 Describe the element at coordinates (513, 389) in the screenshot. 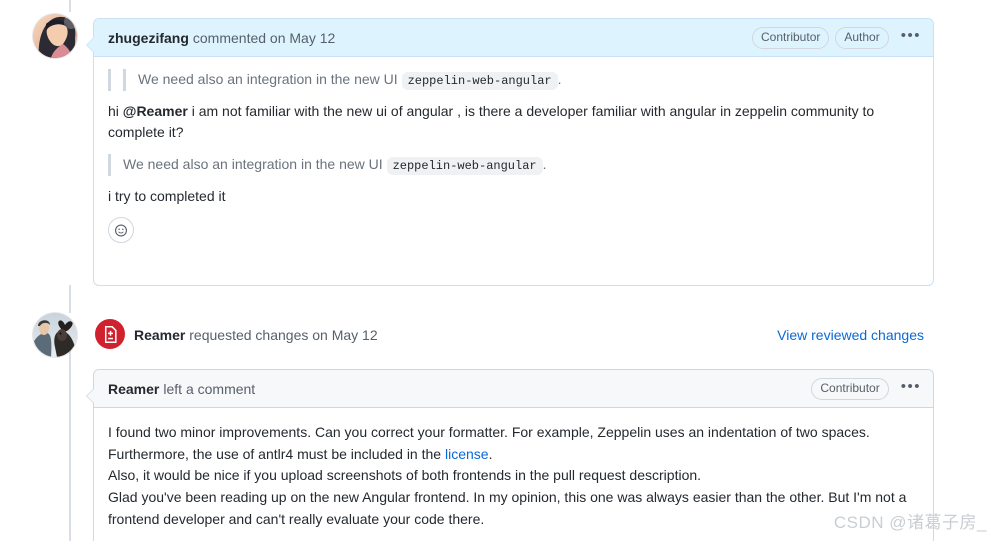

I see `review-comment-header: Reamer left a comment Contributor •••` at that location.